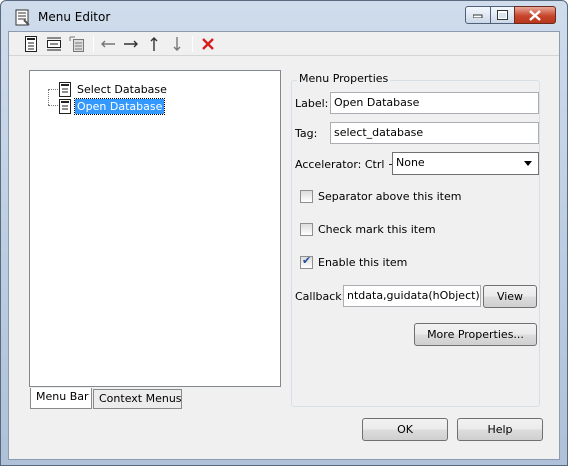  I want to click on callback-caption: Callback:, so click(320, 296).